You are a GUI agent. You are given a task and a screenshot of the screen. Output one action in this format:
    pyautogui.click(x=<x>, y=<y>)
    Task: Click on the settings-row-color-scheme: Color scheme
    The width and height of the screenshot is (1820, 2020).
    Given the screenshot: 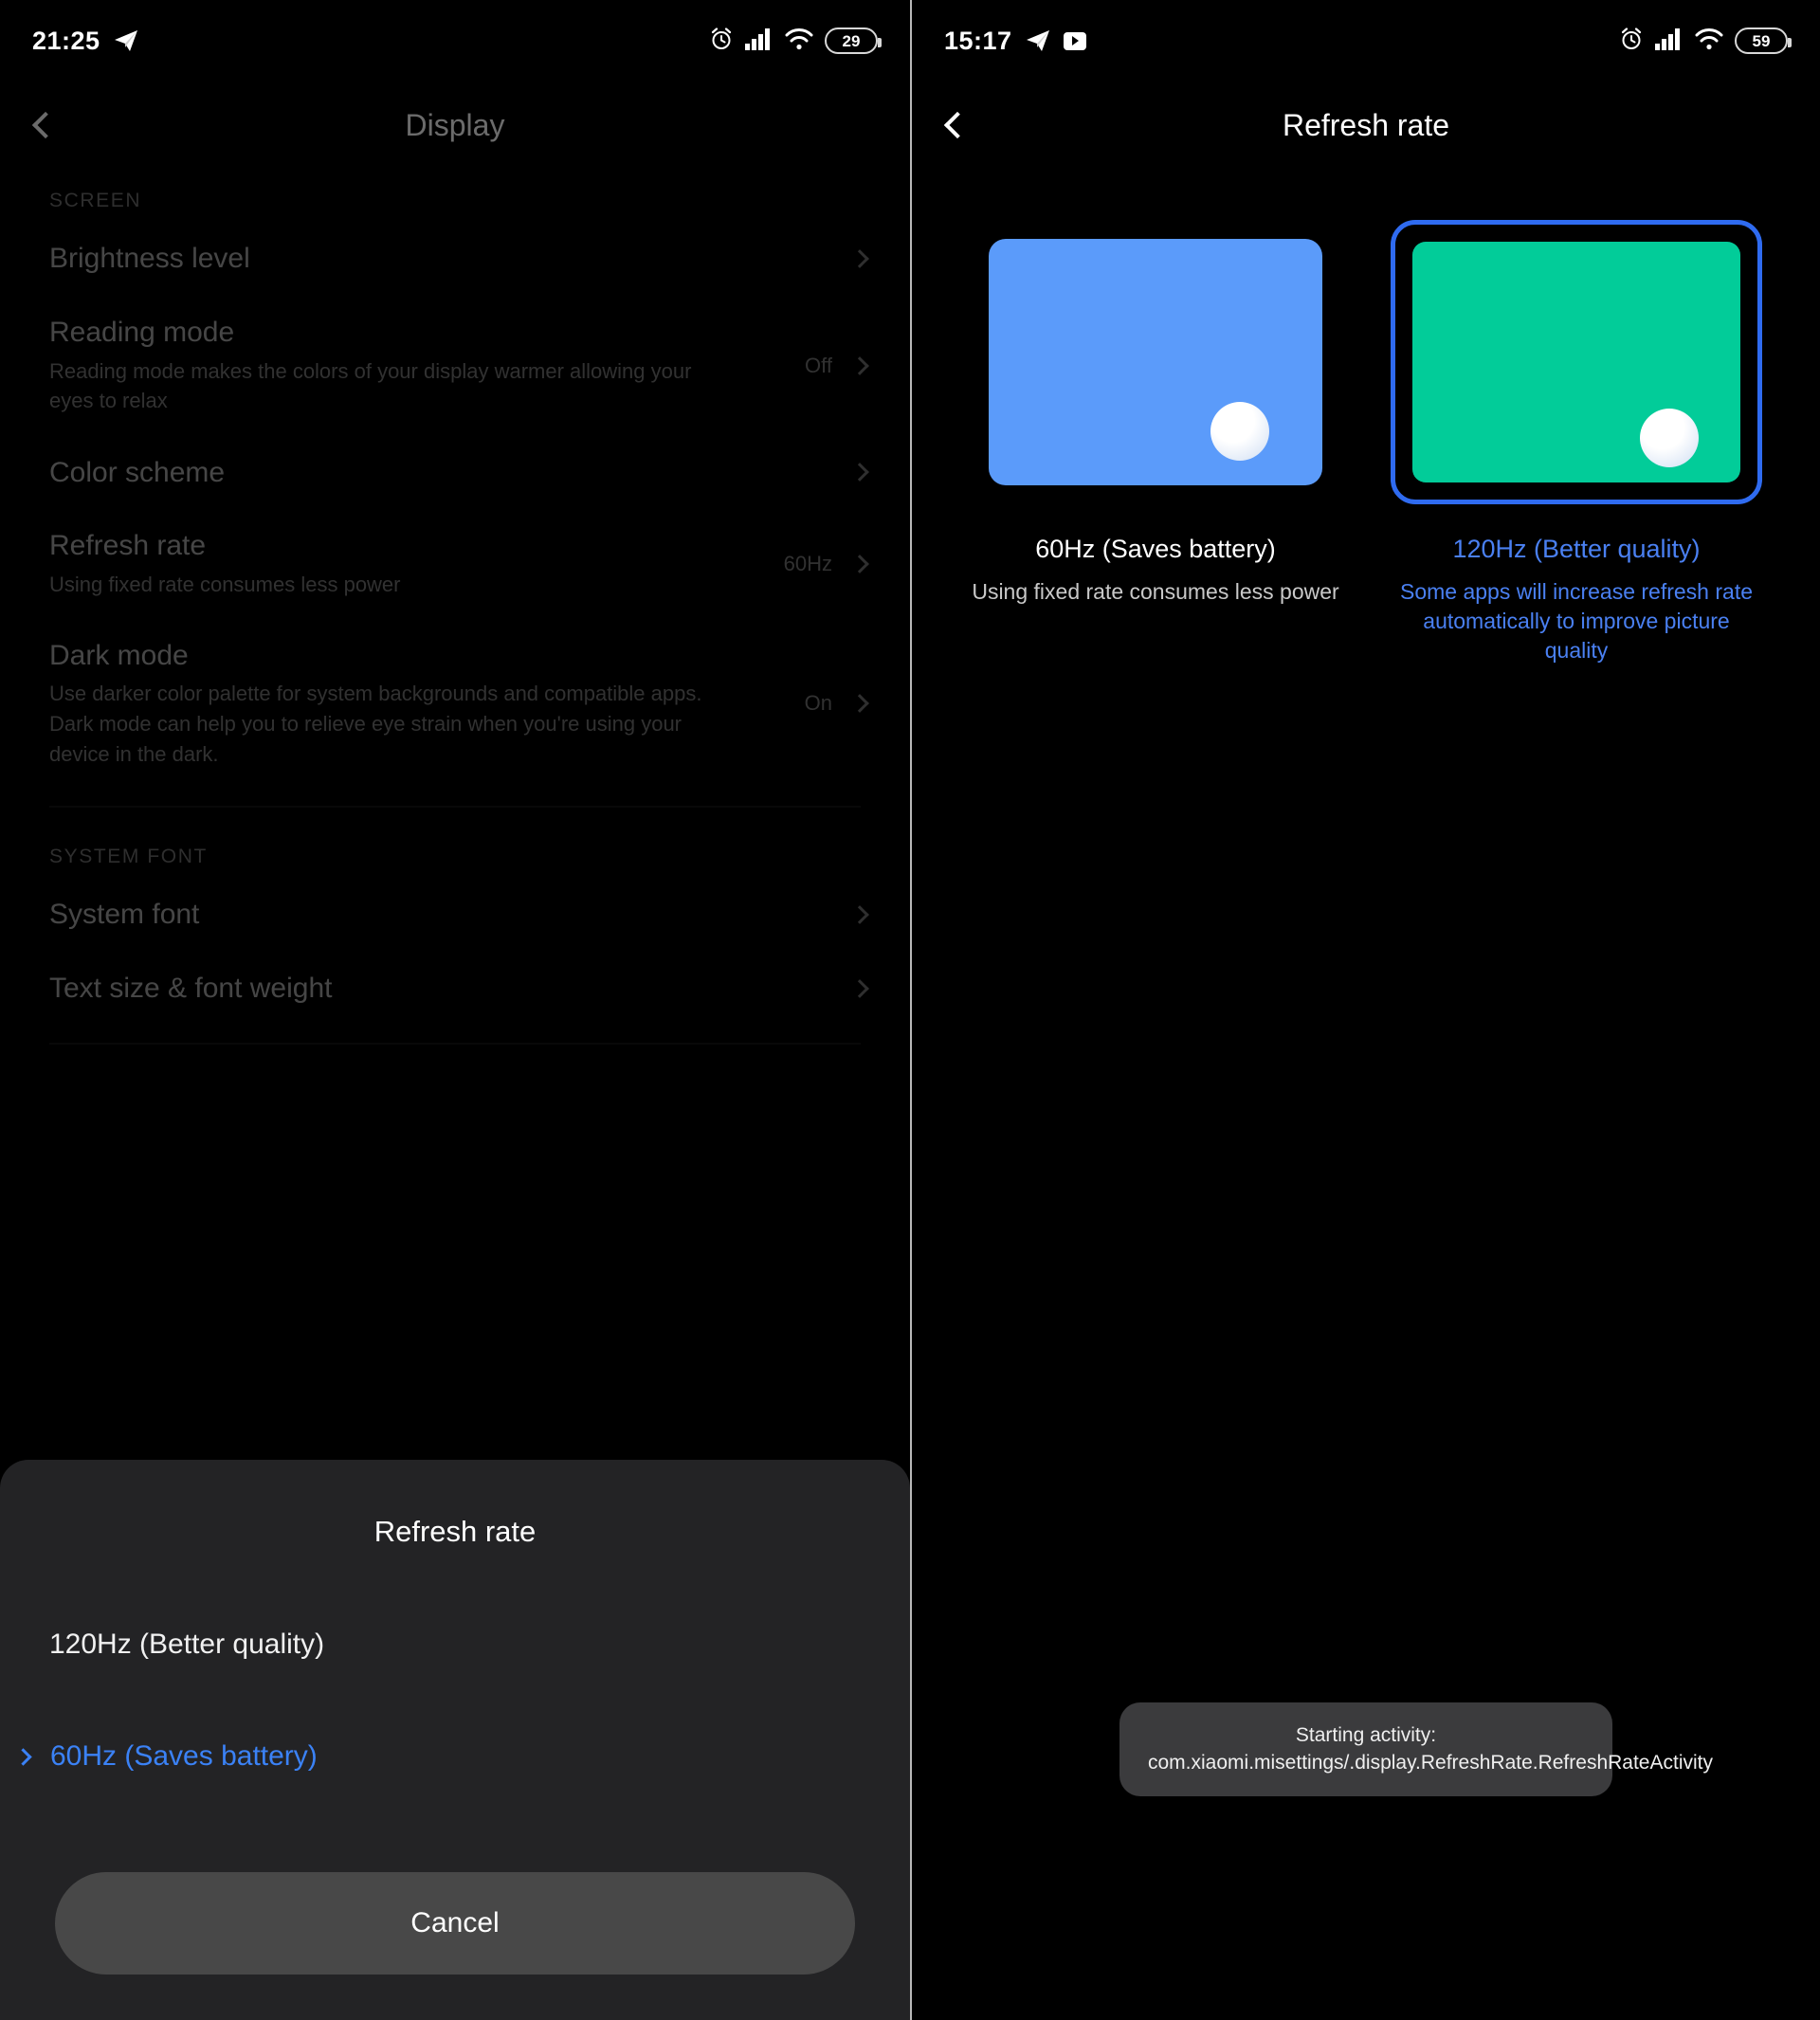 What is the action you would take?
    pyautogui.click(x=455, y=472)
    